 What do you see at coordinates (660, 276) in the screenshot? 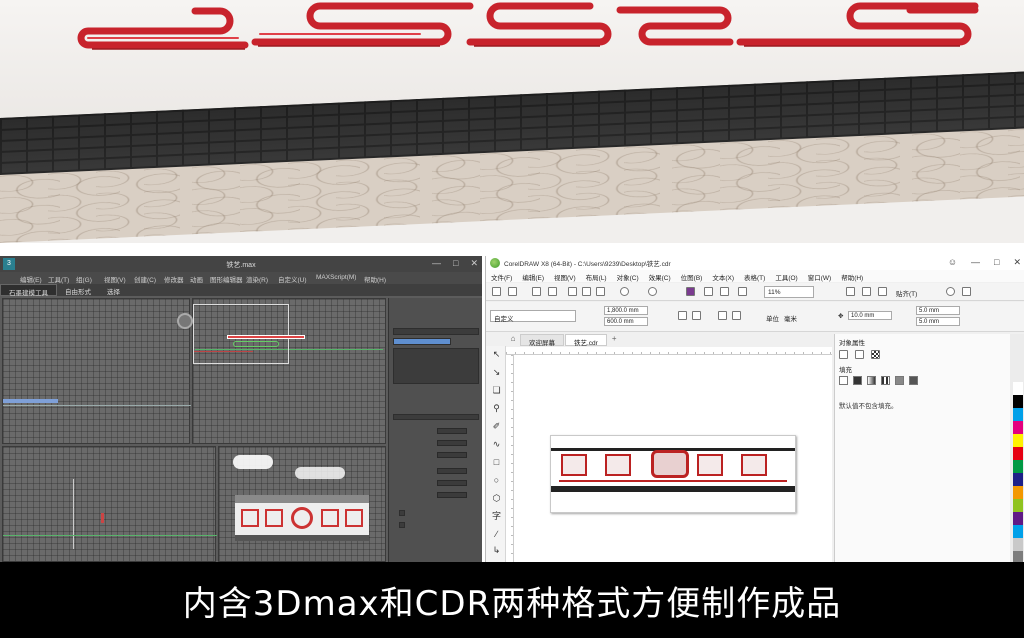
I see `cdr-menu-effects: 效果(C)` at bounding box center [660, 276].